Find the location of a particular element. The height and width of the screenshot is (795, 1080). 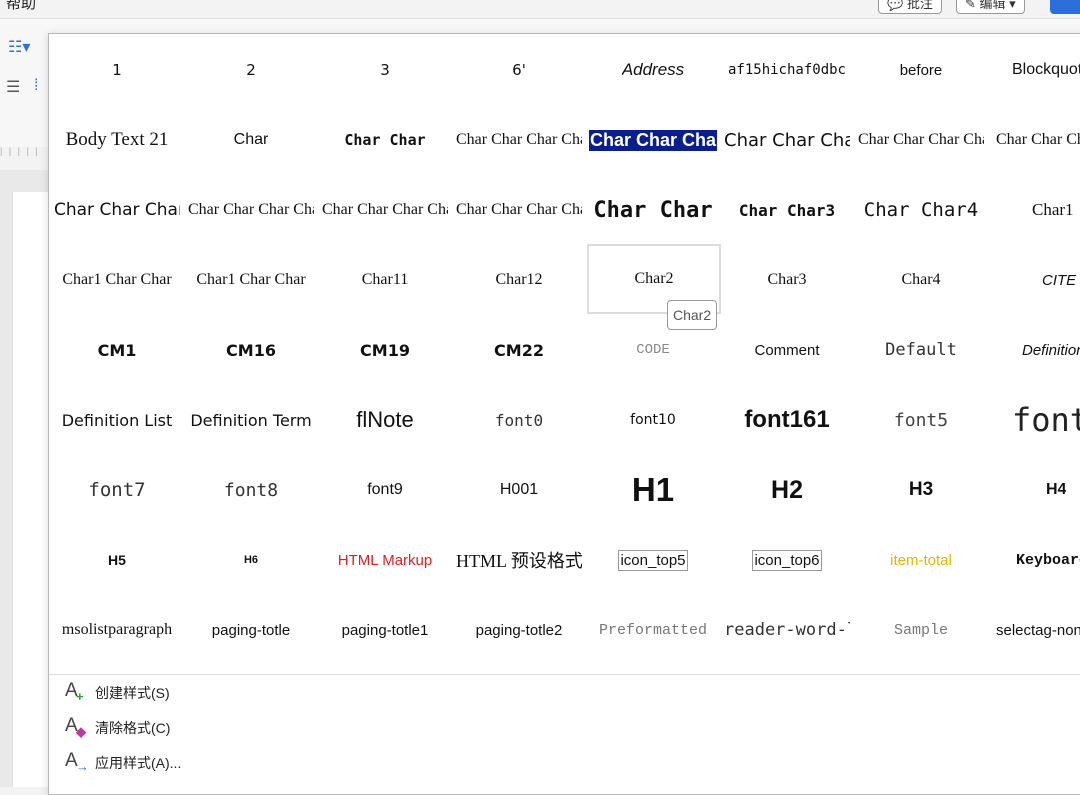

clear-format-label: 清除格式(C) is located at coordinates (133, 728).